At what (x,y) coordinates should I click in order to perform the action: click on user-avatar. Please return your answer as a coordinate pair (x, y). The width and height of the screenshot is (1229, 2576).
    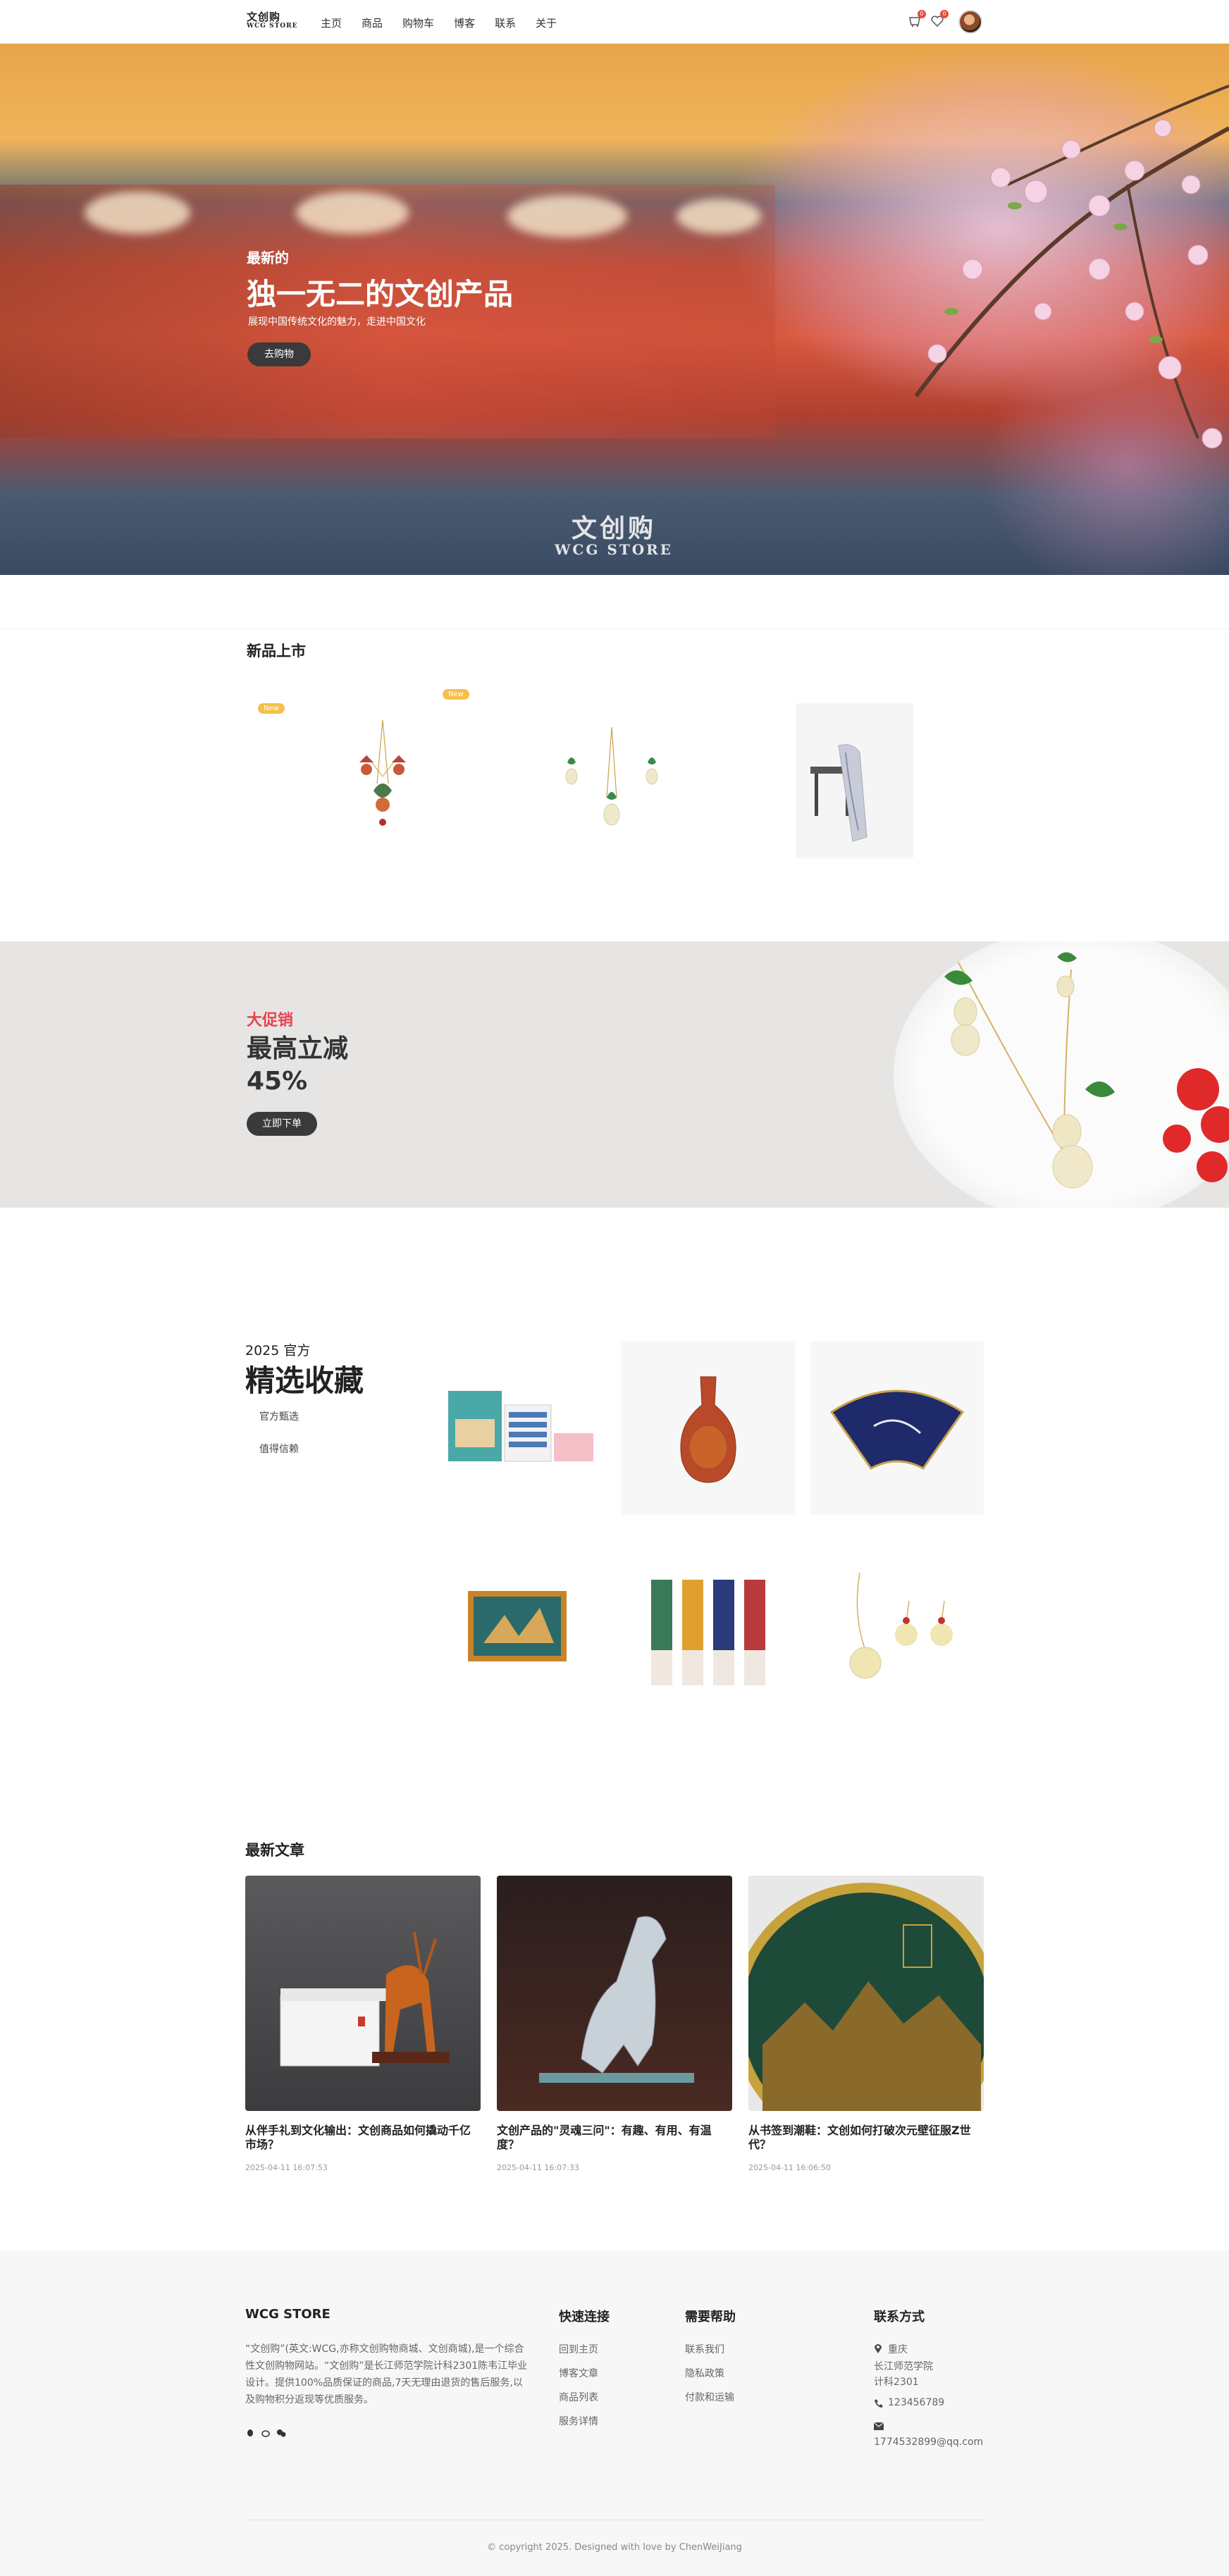
    Looking at the image, I should click on (970, 22).